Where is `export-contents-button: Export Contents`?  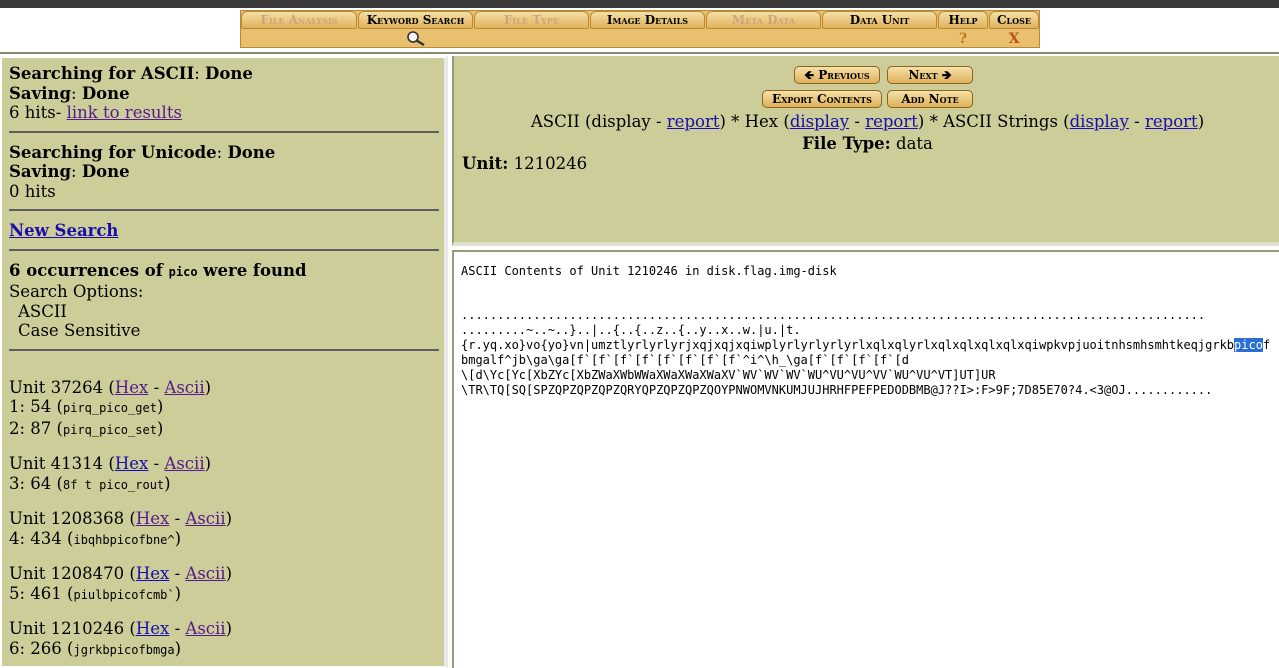 export-contents-button: Export Contents is located at coordinates (822, 99).